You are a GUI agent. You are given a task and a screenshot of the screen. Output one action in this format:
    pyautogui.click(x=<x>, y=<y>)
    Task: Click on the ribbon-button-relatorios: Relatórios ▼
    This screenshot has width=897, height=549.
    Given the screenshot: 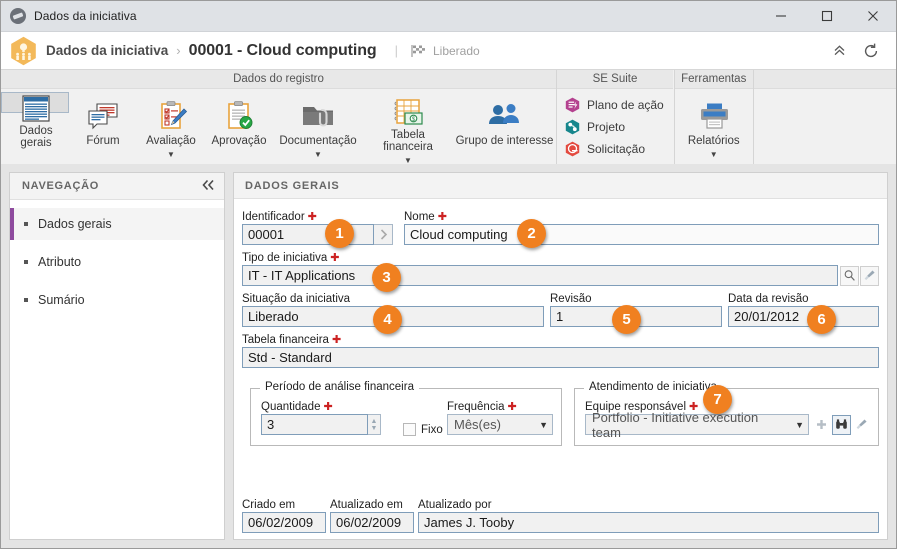 What is the action you would take?
    pyautogui.click(x=714, y=127)
    